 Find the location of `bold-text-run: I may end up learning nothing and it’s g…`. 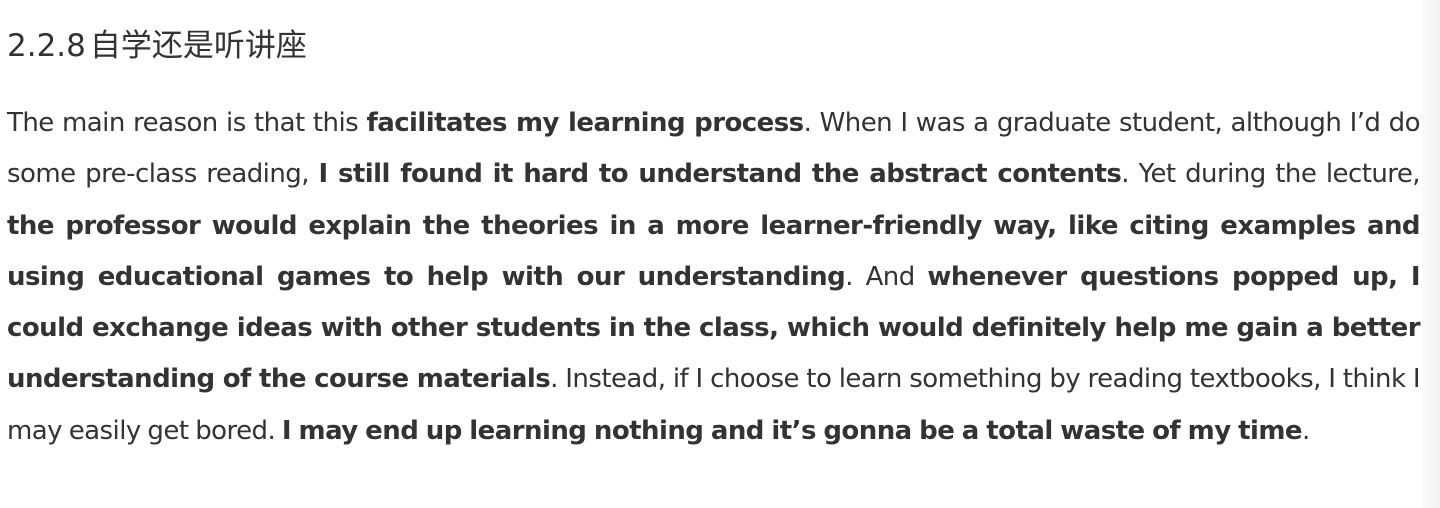

bold-text-run: I may end up learning nothing and it’s g… is located at coordinates (792, 430).